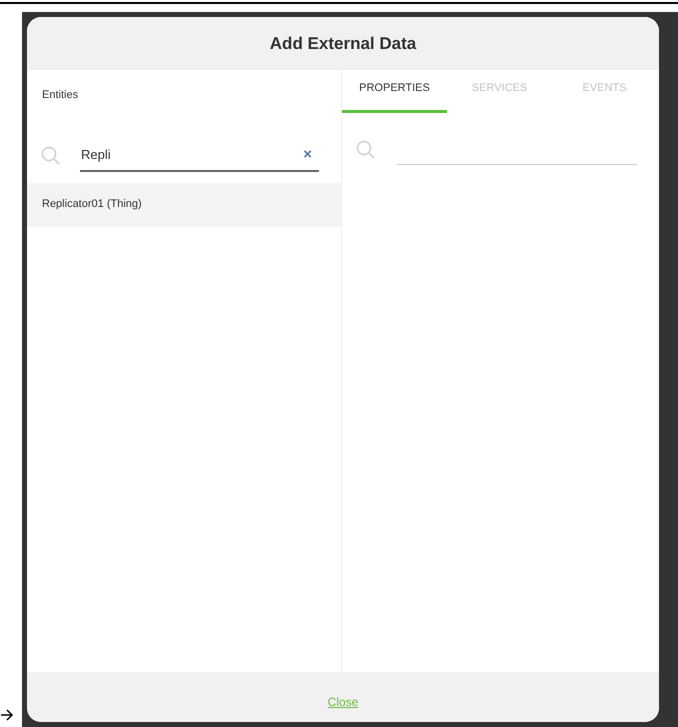 The height and width of the screenshot is (727, 678). Describe the element at coordinates (343, 43) in the screenshot. I see `dialog-title: Add External Data` at that location.